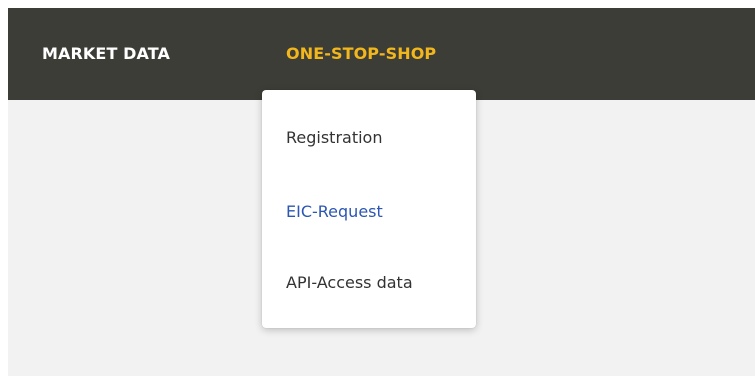 The height and width of the screenshot is (376, 755). Describe the element at coordinates (373, 283) in the screenshot. I see `menu-item-api-access-data: API-Access data` at that location.